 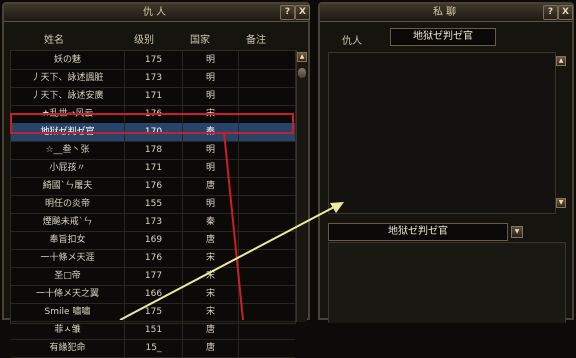 I want to click on table-row: 一十條メ天之翼 166 宋, so click(x=153, y=294).